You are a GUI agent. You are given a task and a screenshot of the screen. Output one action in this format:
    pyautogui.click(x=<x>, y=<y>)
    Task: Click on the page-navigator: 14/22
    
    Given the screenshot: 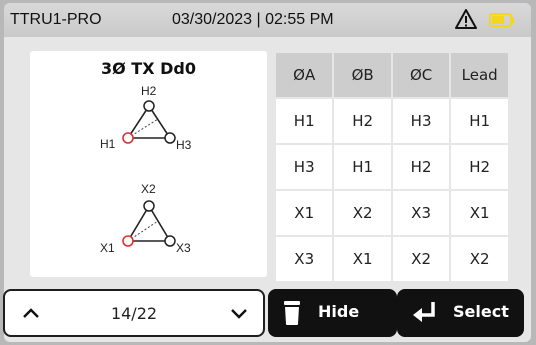 What is the action you would take?
    pyautogui.click(x=134, y=313)
    